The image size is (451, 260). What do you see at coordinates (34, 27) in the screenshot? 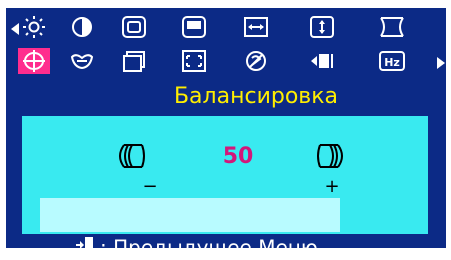
I see `brightness-icon` at bounding box center [34, 27].